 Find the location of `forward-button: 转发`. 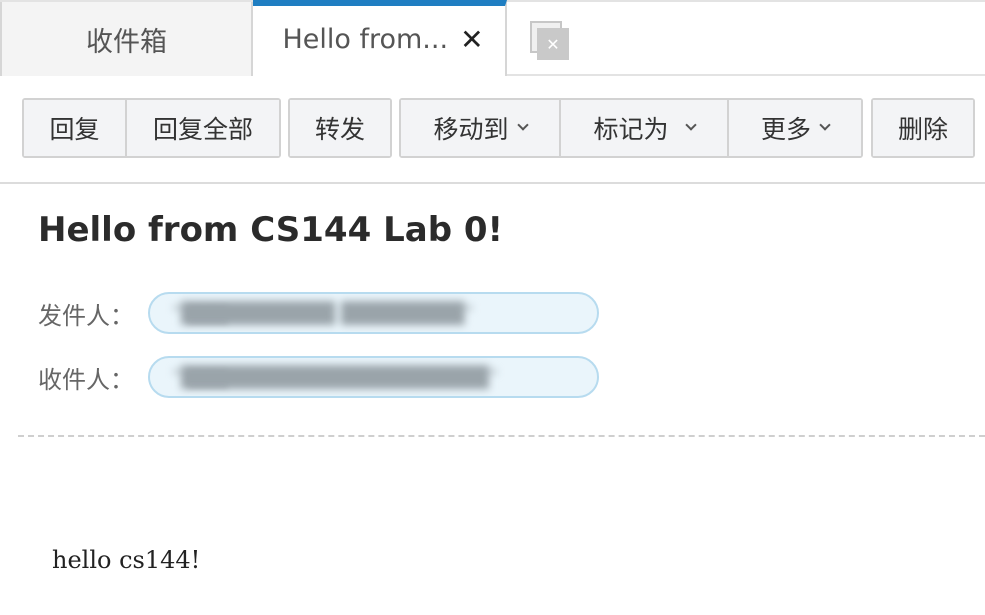

forward-button: 转发 is located at coordinates (340, 128).